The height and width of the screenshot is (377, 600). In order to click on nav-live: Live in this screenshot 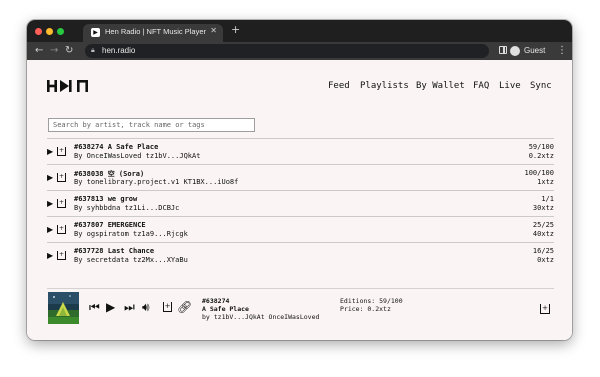, I will do `click(510, 86)`.